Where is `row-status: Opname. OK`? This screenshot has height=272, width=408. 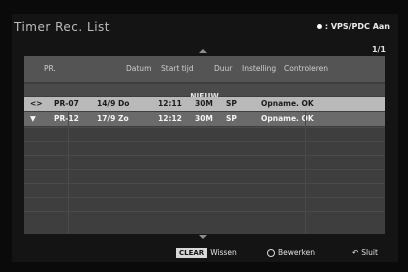 row-status: Opname. OK is located at coordinates (287, 103).